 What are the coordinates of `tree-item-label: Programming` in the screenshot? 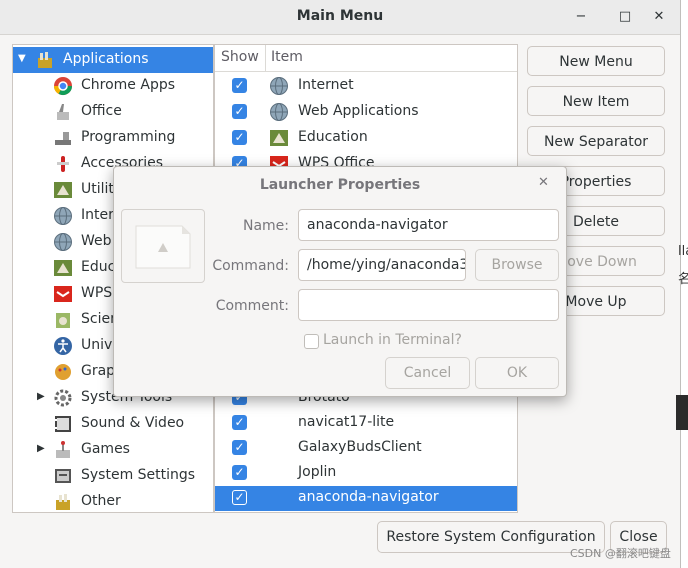 It's located at (128, 137).